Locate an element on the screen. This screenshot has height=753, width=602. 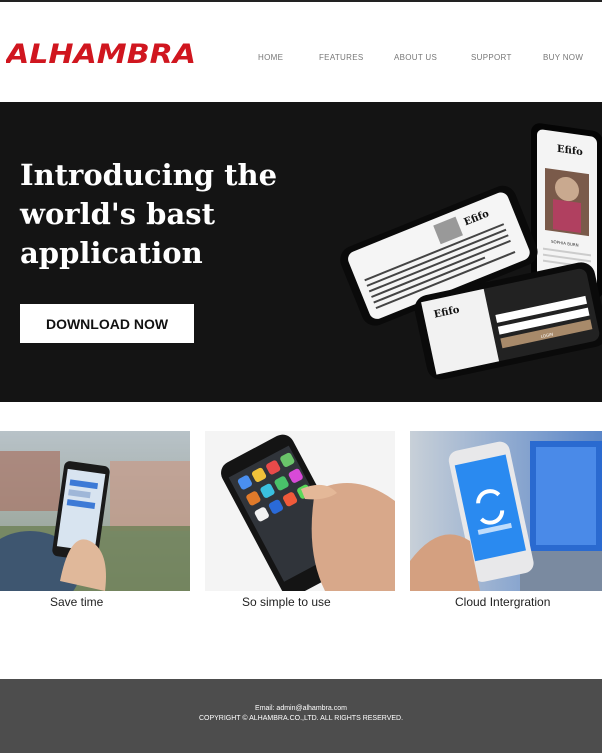
feature-card: So simple to use is located at coordinates (300, 526).